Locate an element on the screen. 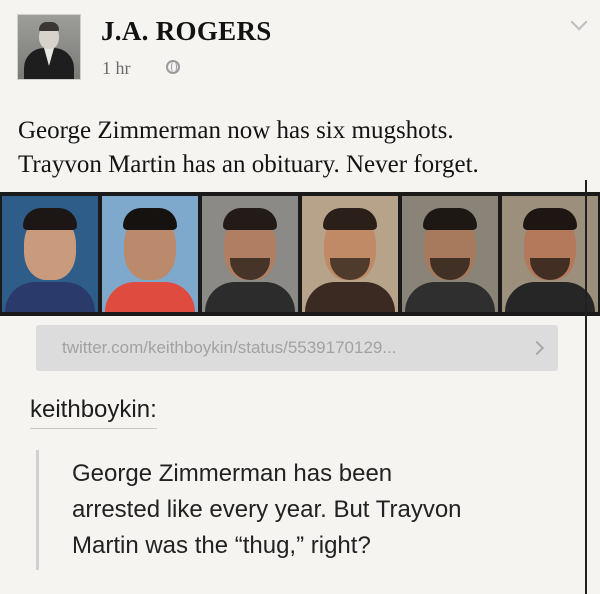 The height and width of the screenshot is (594, 600). author-name: J.A. ROGERS is located at coordinates (186, 31).